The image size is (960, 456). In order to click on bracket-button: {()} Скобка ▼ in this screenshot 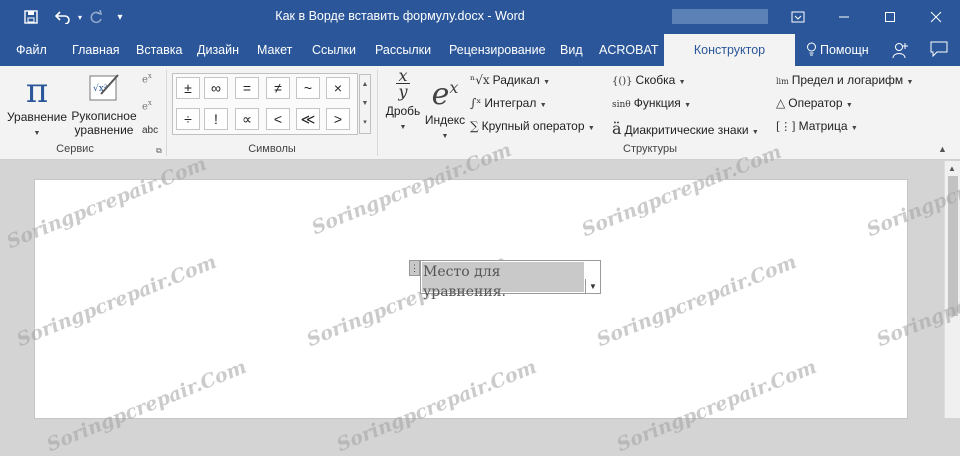, I will do `click(649, 80)`.